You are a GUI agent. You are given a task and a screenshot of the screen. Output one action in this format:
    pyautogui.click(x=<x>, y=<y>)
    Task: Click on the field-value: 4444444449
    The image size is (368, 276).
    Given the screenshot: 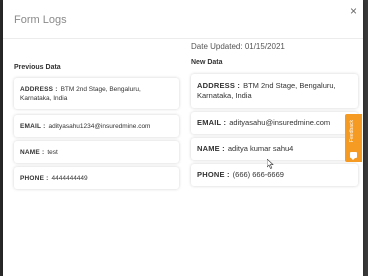 What is the action you would take?
    pyautogui.click(x=69, y=178)
    